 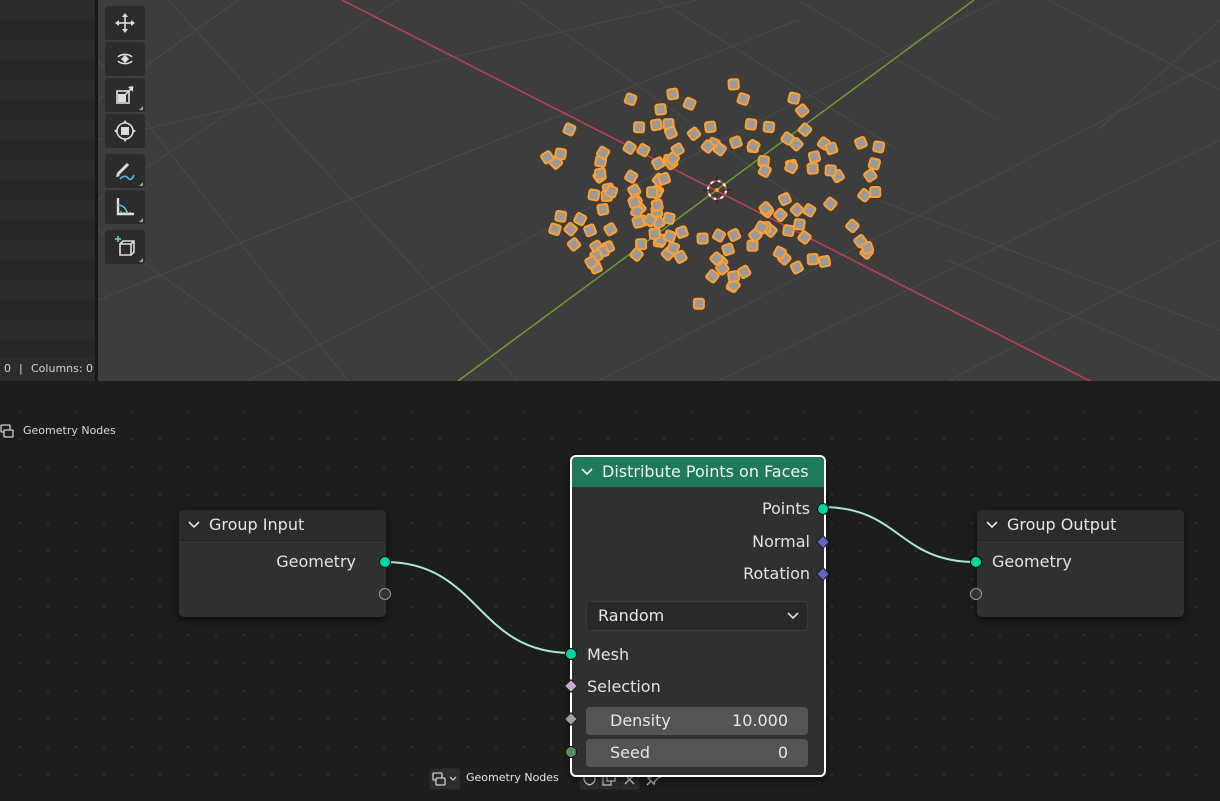 What do you see at coordinates (823, 509) in the screenshot?
I see `points-output-socket` at bounding box center [823, 509].